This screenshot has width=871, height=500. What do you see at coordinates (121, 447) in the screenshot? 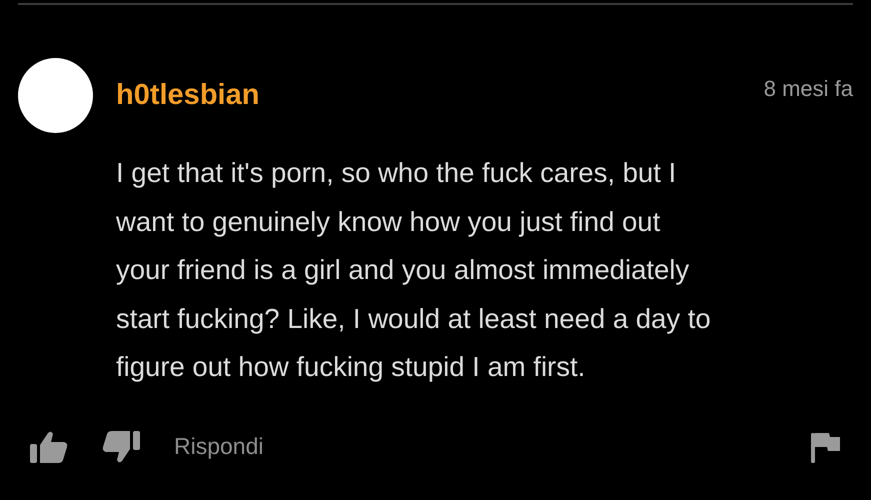
I see `thumbs-down-icon` at bounding box center [121, 447].